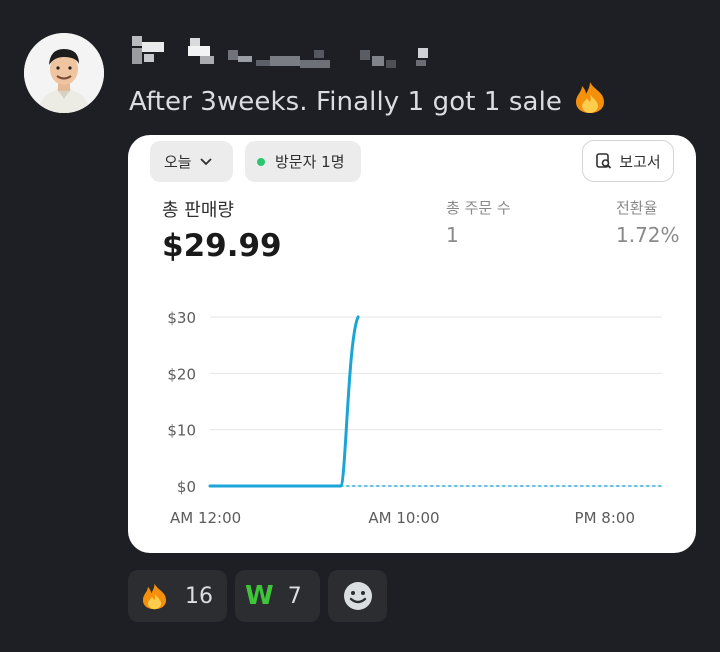 Image resolution: width=720 pixels, height=652 pixels. What do you see at coordinates (605, 518) in the screenshot?
I see `x-tick-label: PM 8:00` at bounding box center [605, 518].